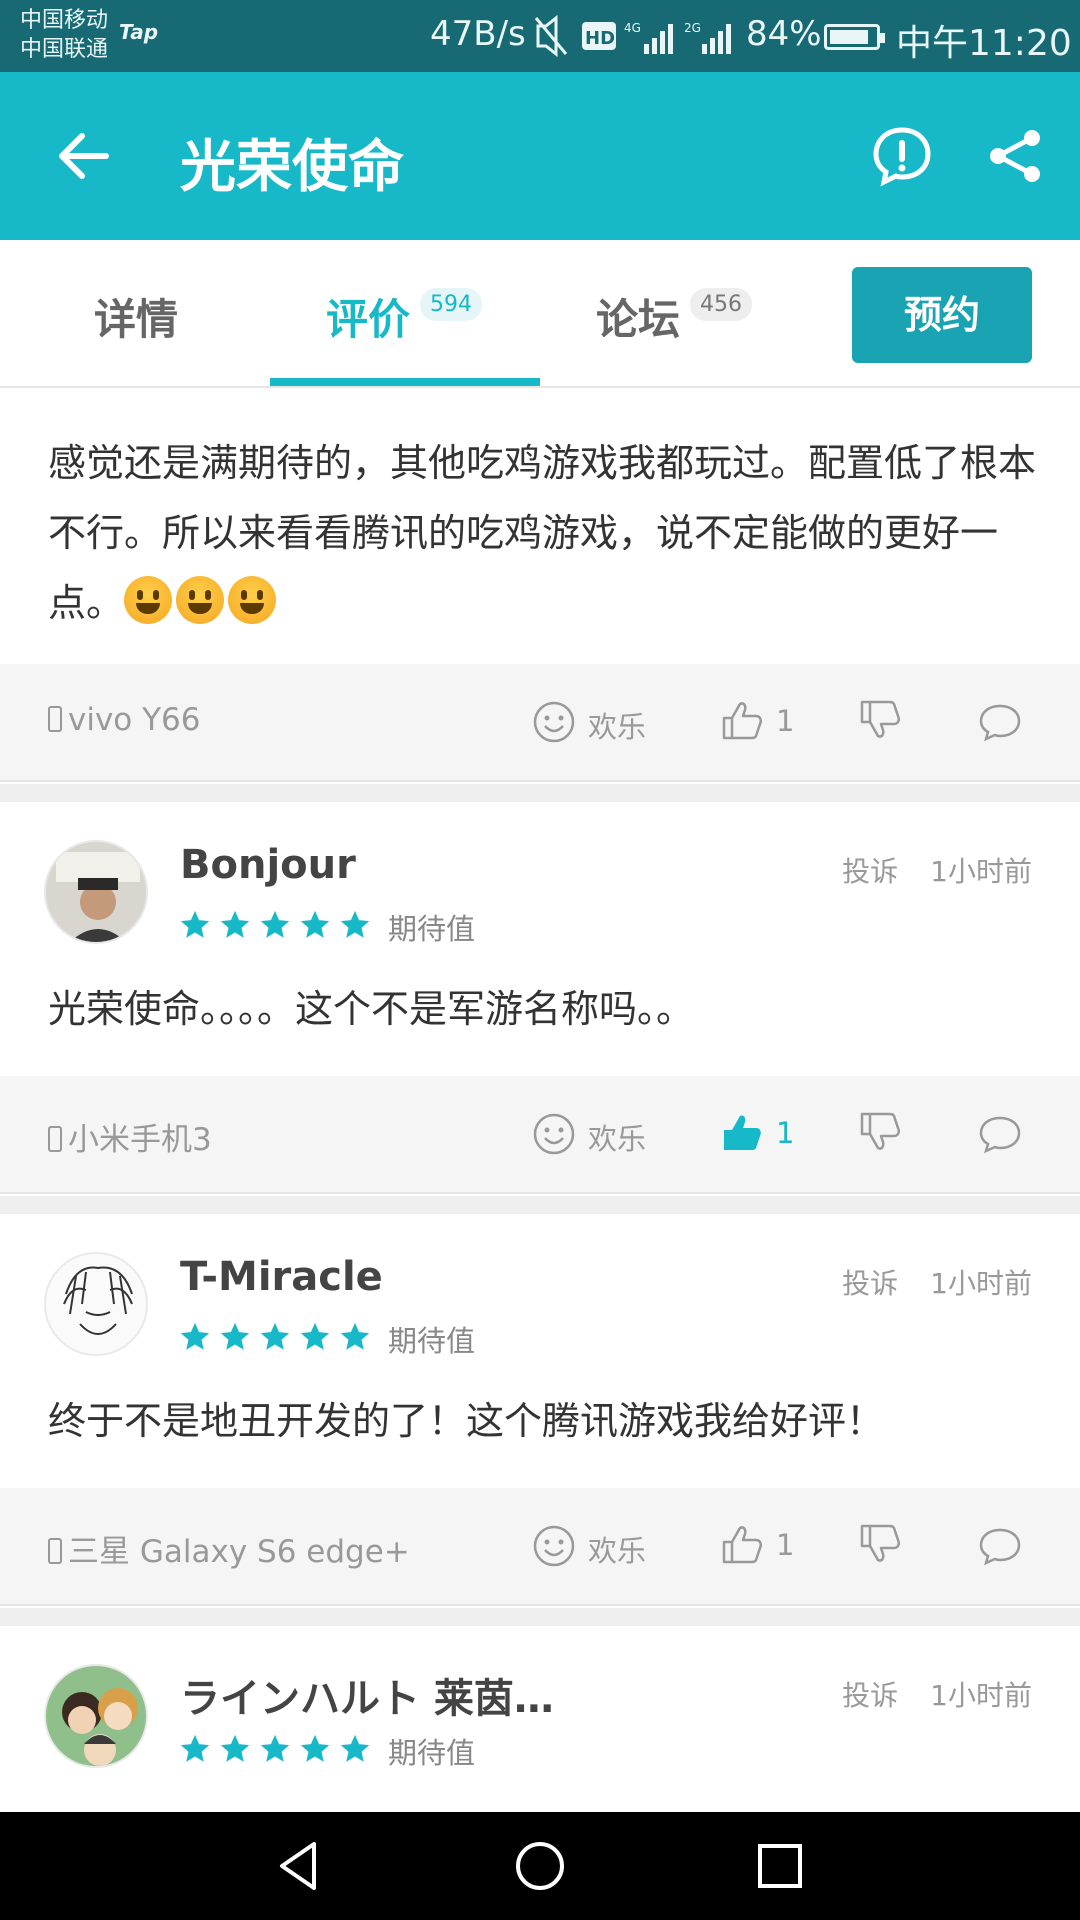 The width and height of the screenshot is (1080, 1920). I want to click on tab-forum: 论坛 456, so click(675, 313).